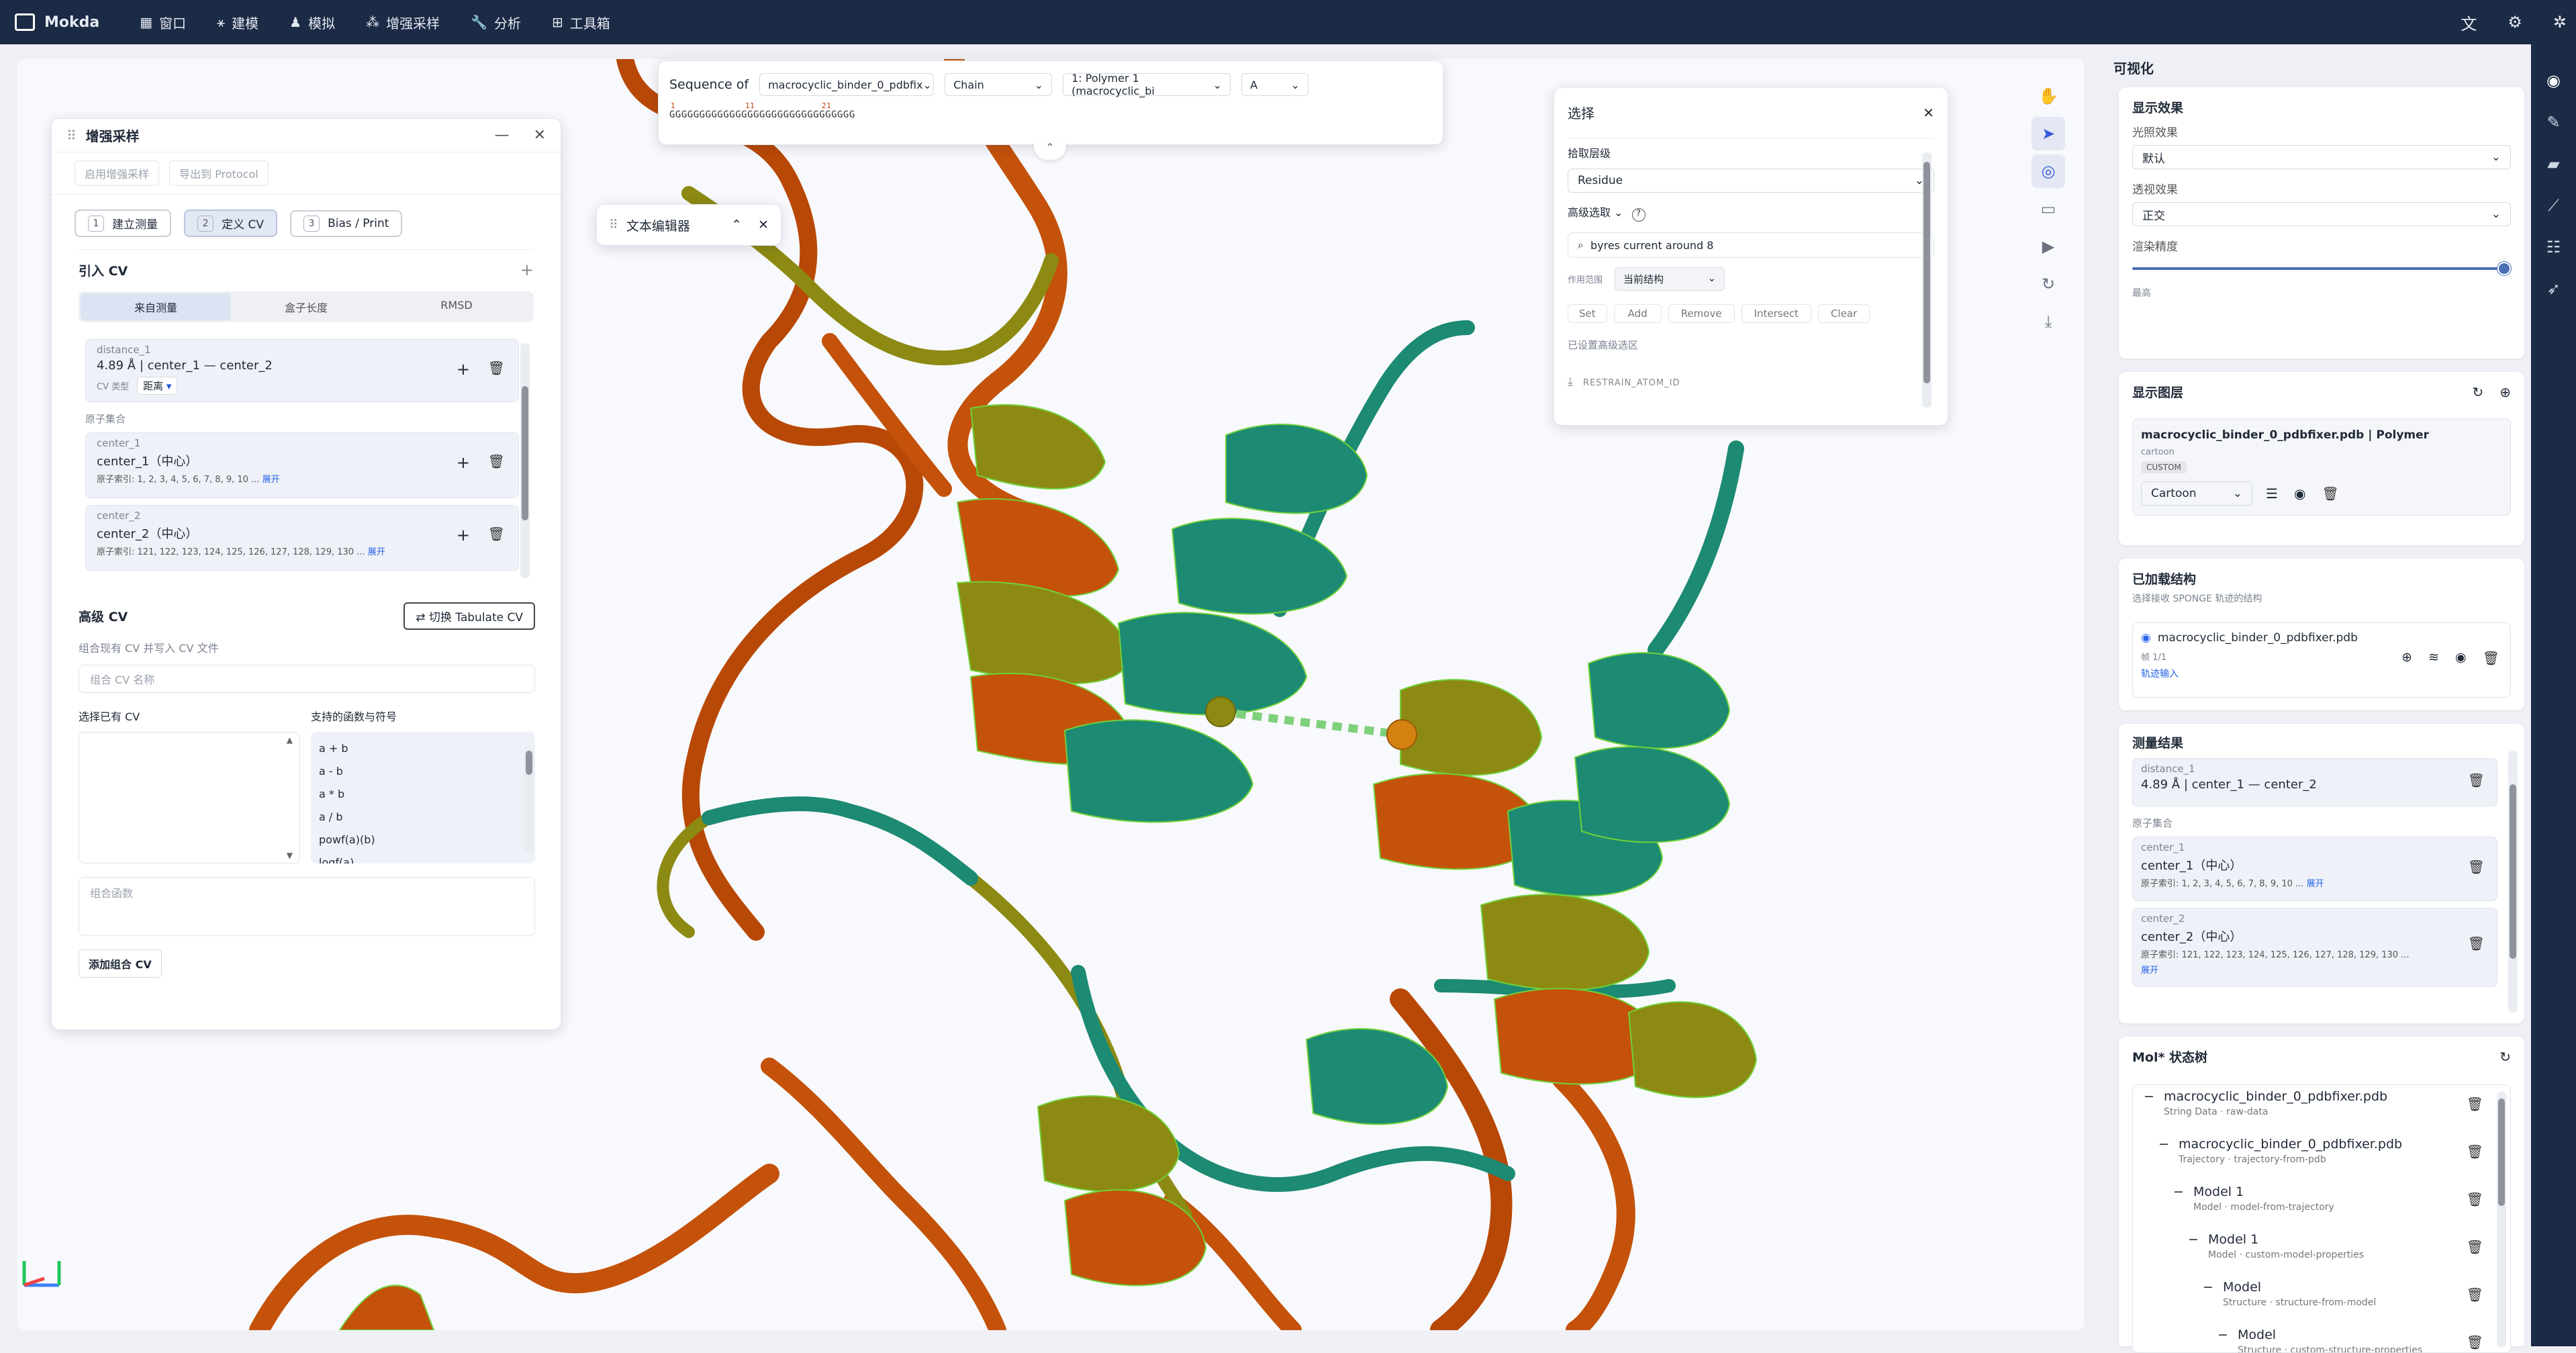 The width and height of the screenshot is (2576, 1353). Describe the element at coordinates (423, 748) in the screenshot. I see `func-item: a + b` at that location.